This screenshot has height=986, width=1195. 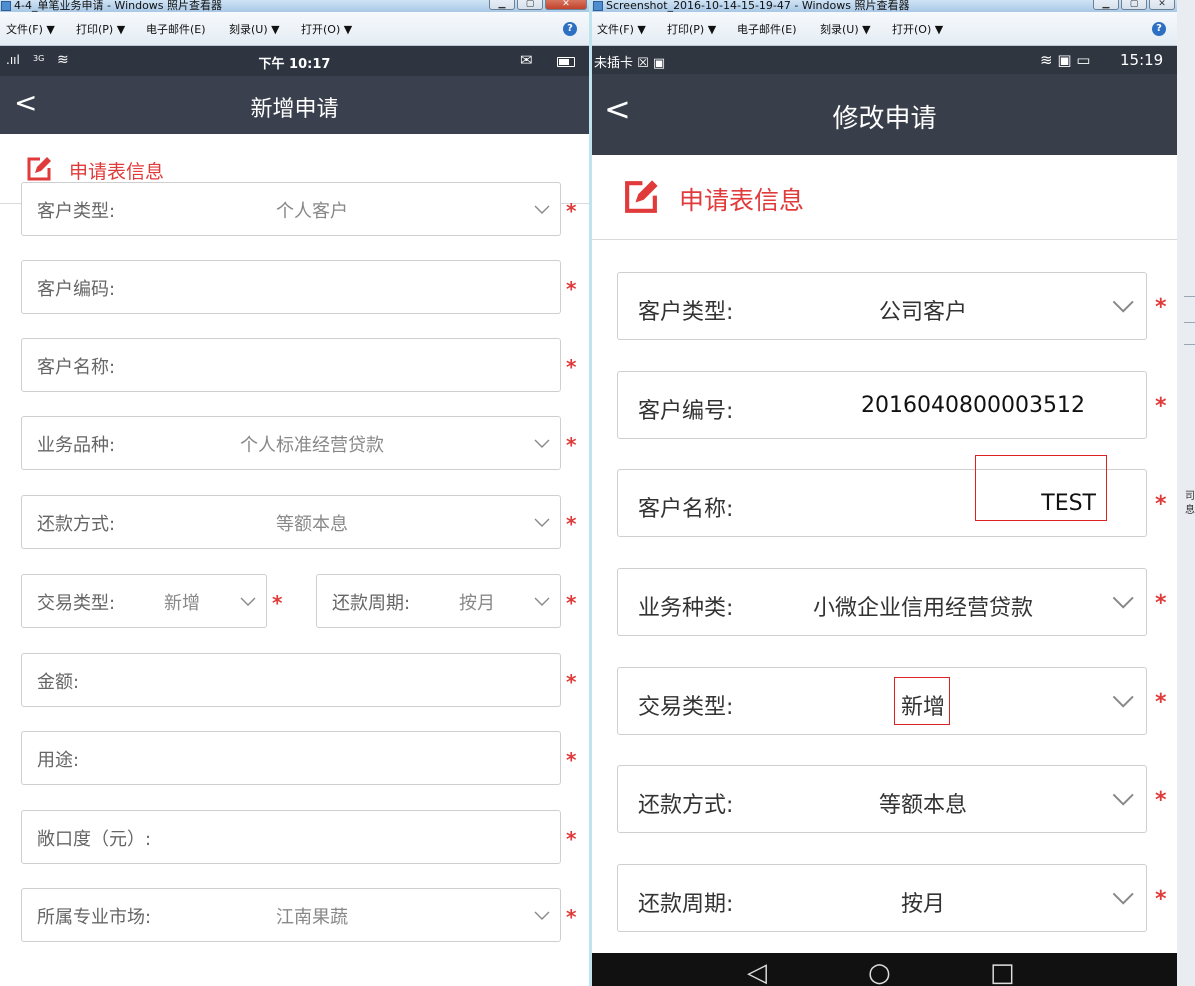 What do you see at coordinates (1190, 510) in the screenshot?
I see `edge-text: 息` at bounding box center [1190, 510].